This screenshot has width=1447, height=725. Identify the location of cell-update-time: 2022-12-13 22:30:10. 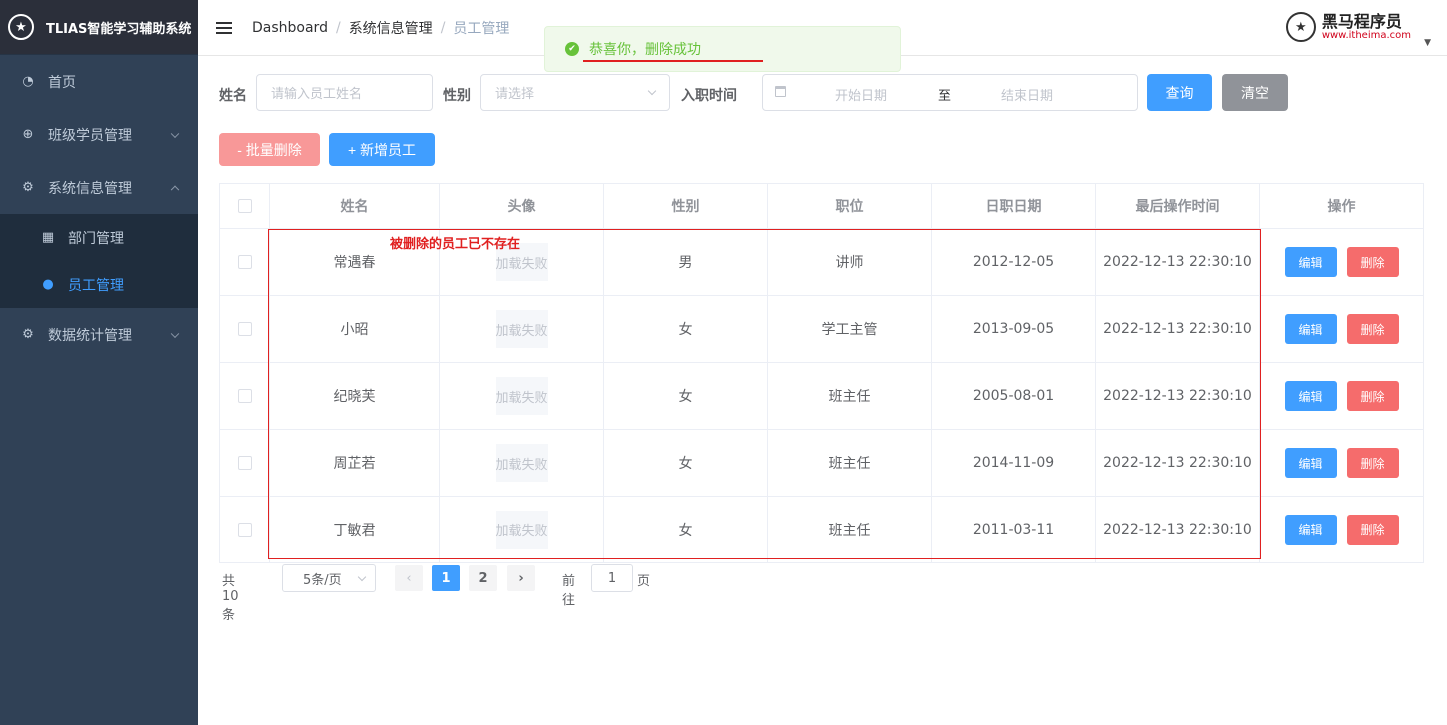
(1178, 329).